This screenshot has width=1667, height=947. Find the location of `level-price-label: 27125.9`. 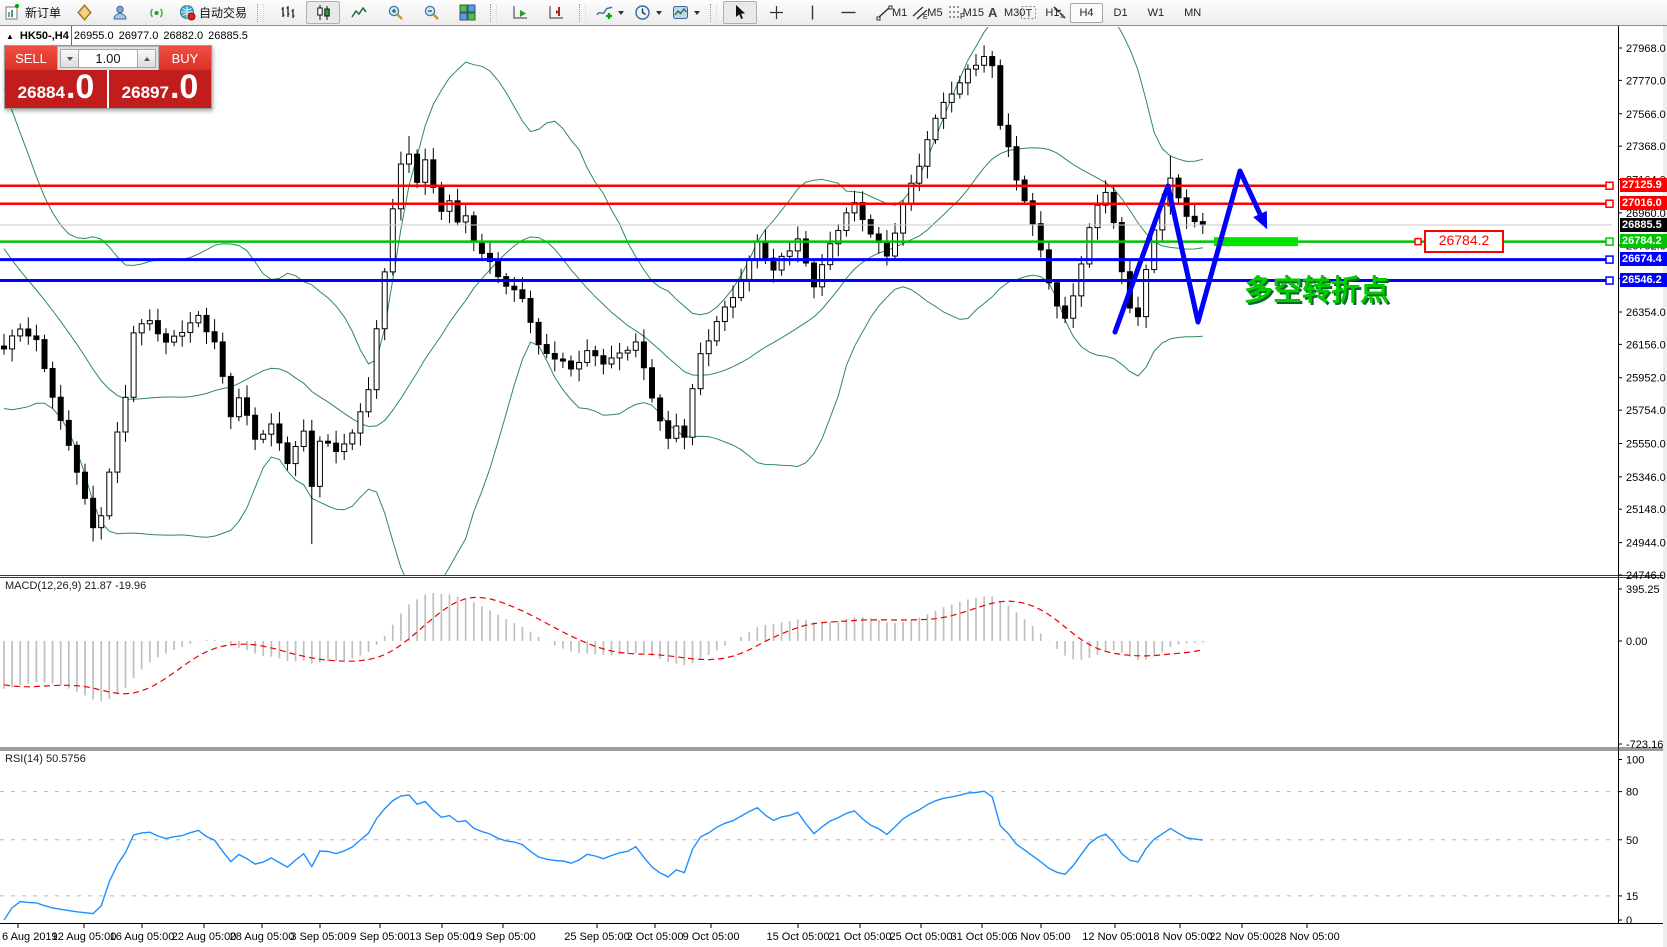

level-price-label: 27125.9 is located at coordinates (1643, 185).